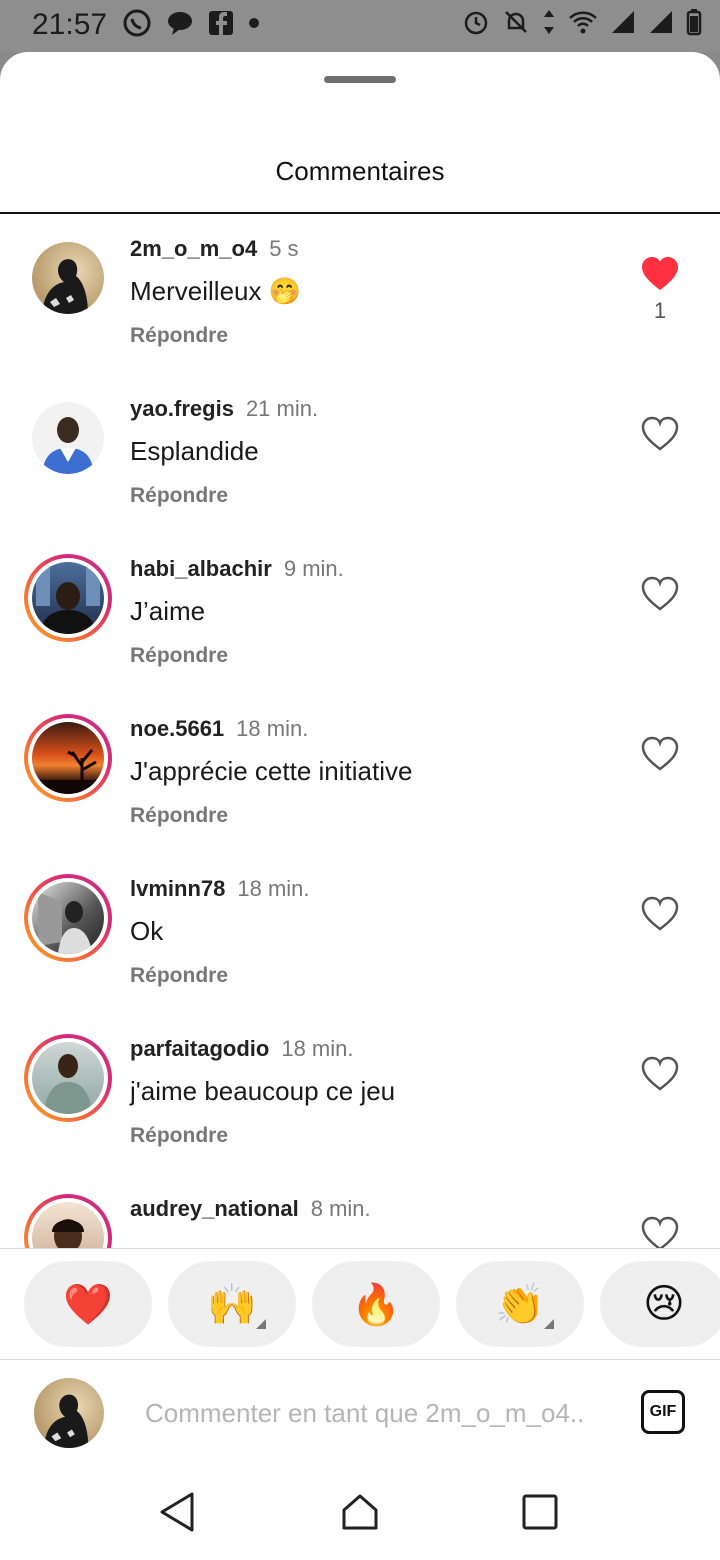 This screenshot has width=720, height=1560. What do you see at coordinates (364, 1413) in the screenshot?
I see `comment-input: Commenter en tant que 2m_o_m_o4..` at bounding box center [364, 1413].